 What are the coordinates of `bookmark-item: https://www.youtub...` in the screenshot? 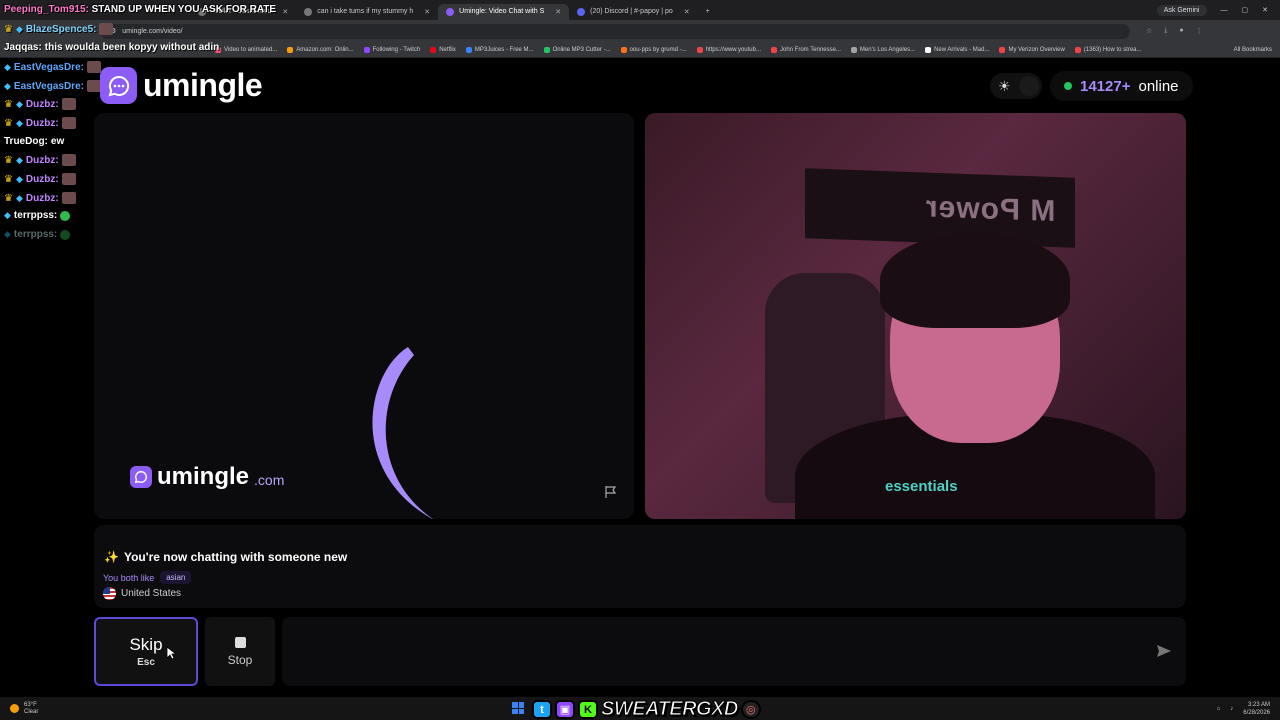 It's located at (728, 49).